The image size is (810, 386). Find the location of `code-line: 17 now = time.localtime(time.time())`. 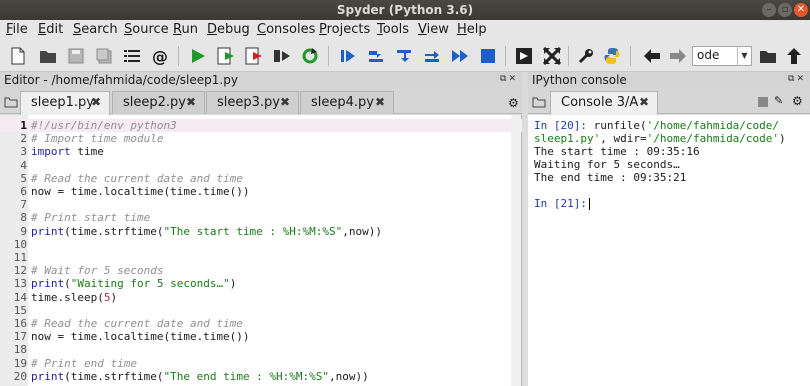

code-line: 17 now = time.localtime(time.time()) is located at coordinates (261, 336).